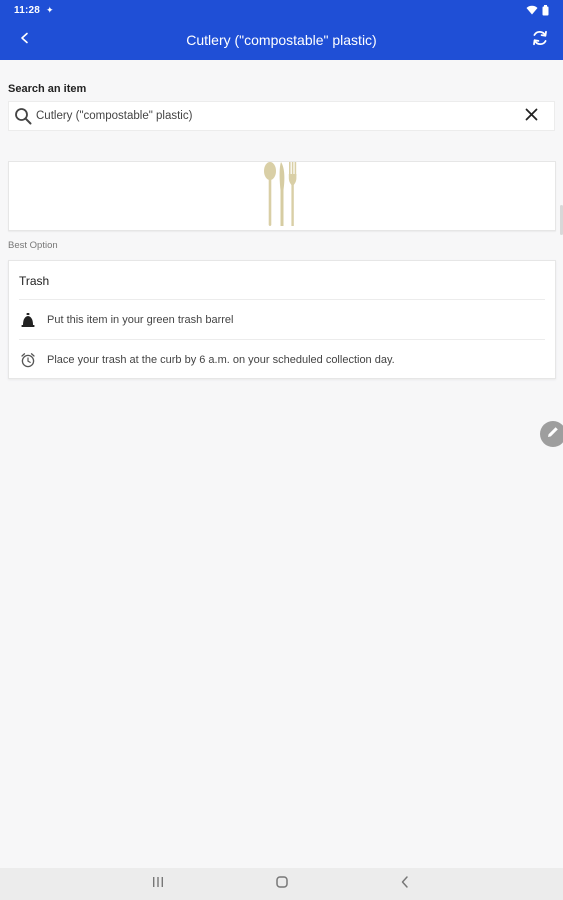 This screenshot has height=900, width=563. I want to click on alarm-clock-icon, so click(28, 360).